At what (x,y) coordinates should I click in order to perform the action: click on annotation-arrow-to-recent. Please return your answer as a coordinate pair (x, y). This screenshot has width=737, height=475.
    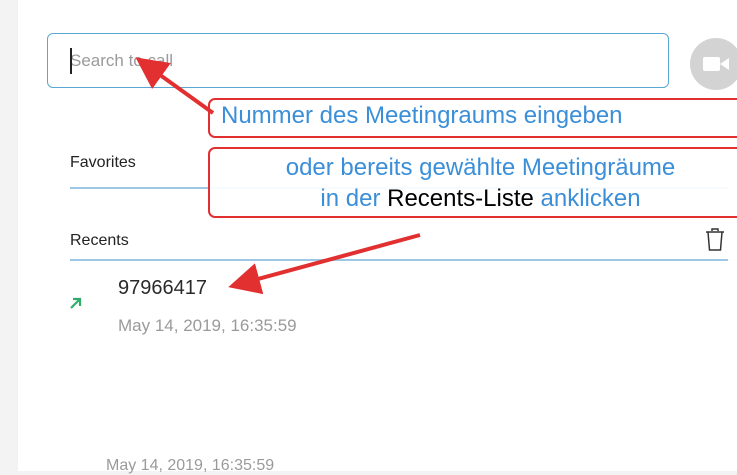
    Looking at the image, I should click on (324, 264).